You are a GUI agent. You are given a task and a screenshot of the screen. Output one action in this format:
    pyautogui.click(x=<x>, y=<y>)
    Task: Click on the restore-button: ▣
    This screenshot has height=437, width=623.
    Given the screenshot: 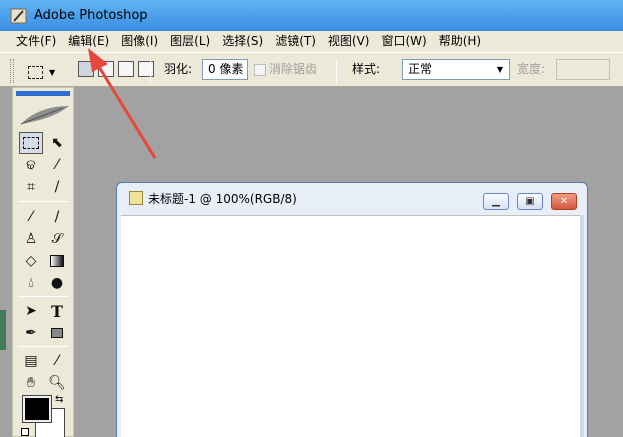 What is the action you would take?
    pyautogui.click(x=530, y=201)
    